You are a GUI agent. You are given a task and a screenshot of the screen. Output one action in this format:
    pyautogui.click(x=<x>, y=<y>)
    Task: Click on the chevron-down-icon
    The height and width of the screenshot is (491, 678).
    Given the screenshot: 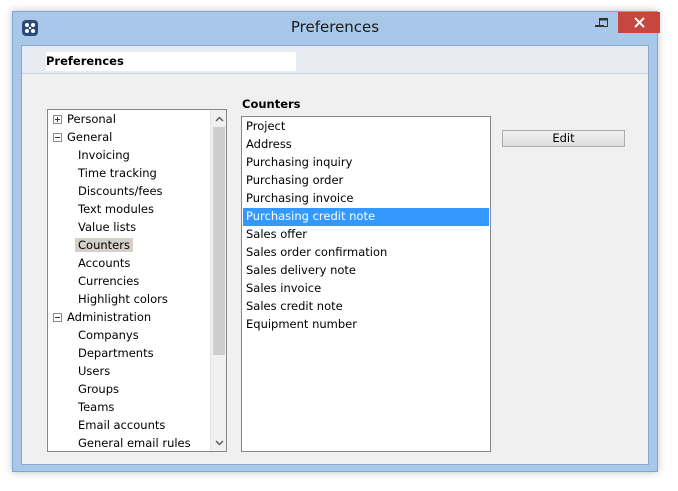 What is the action you would take?
    pyautogui.click(x=219, y=442)
    